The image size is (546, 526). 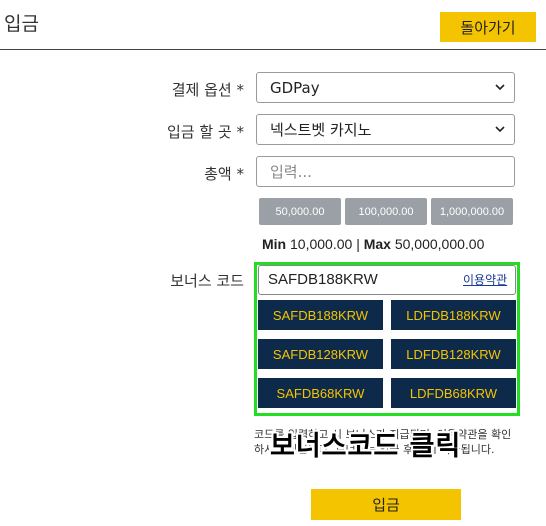 What do you see at coordinates (207, 281) in the screenshot?
I see `bonus-code-label: 보너스 코드` at bounding box center [207, 281].